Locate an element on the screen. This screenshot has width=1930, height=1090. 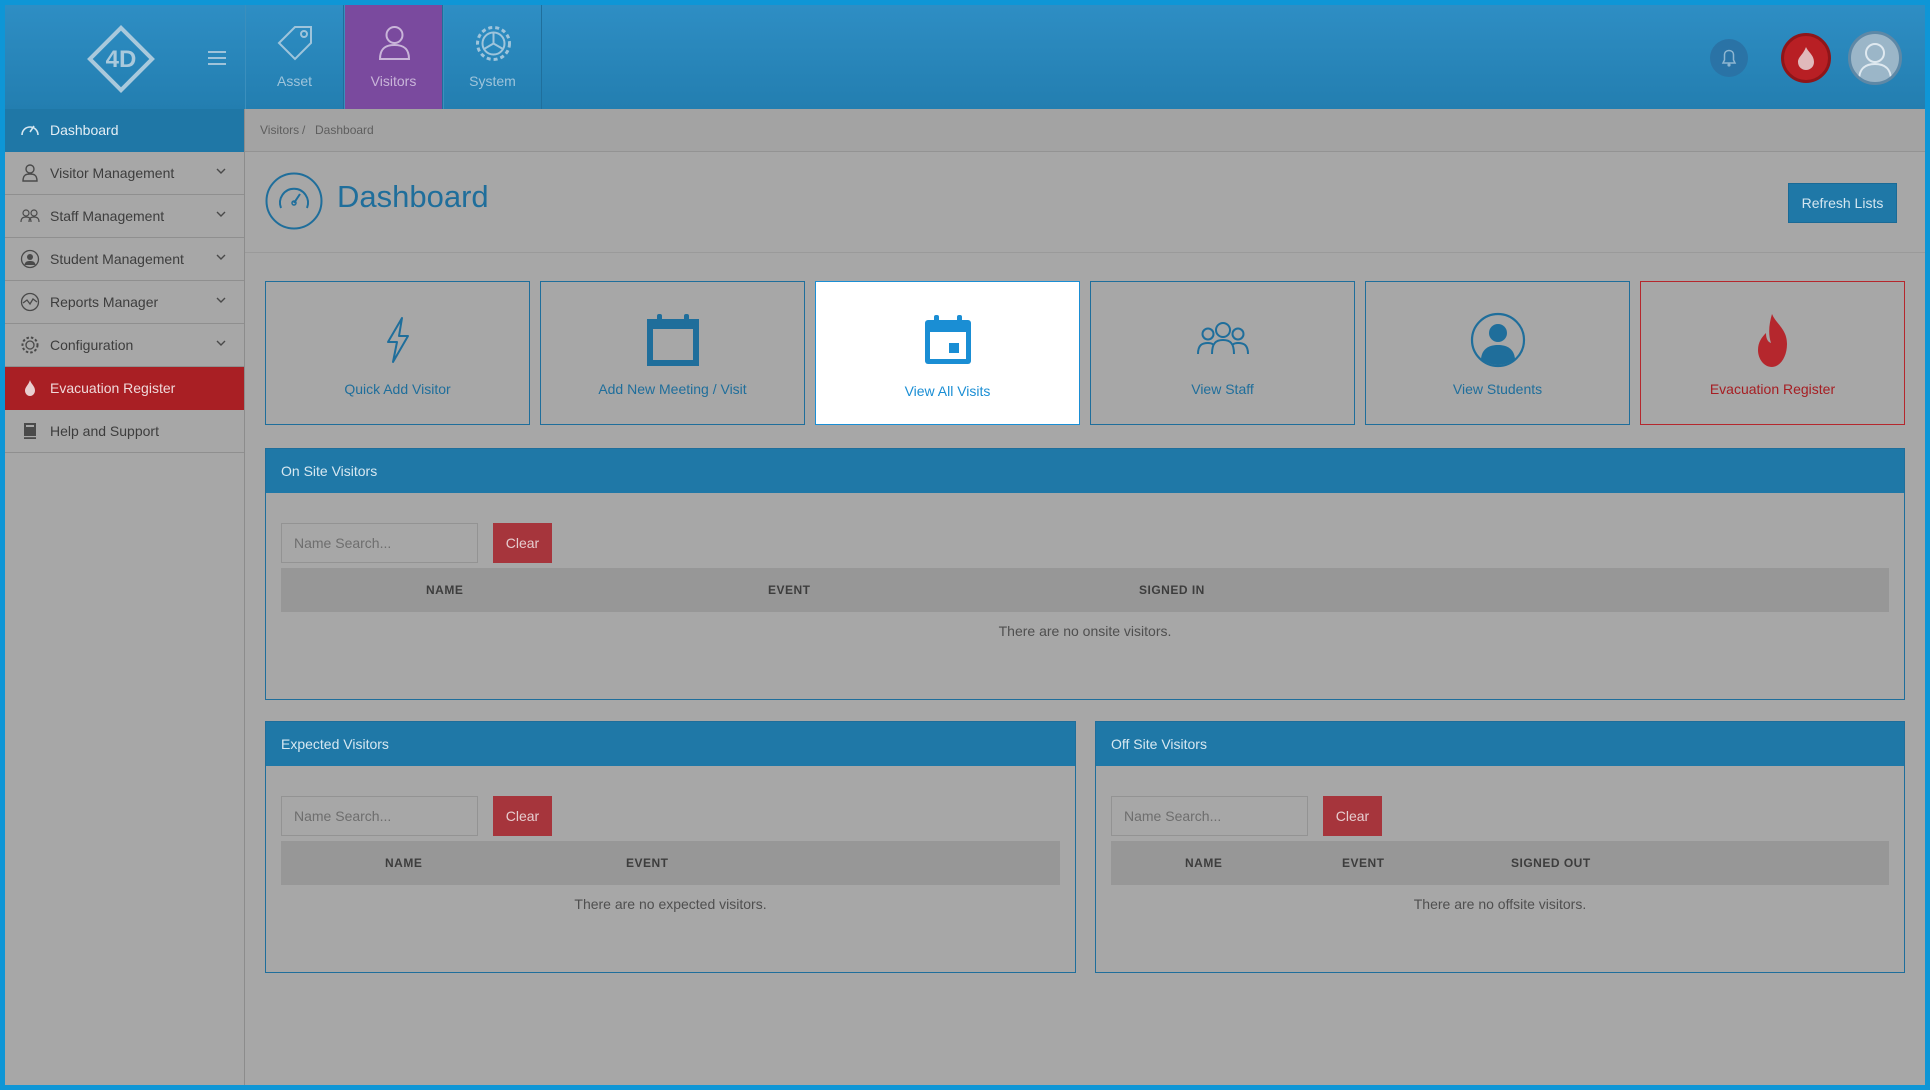
sidebar-item-label: Dashboard is located at coordinates (84, 130).